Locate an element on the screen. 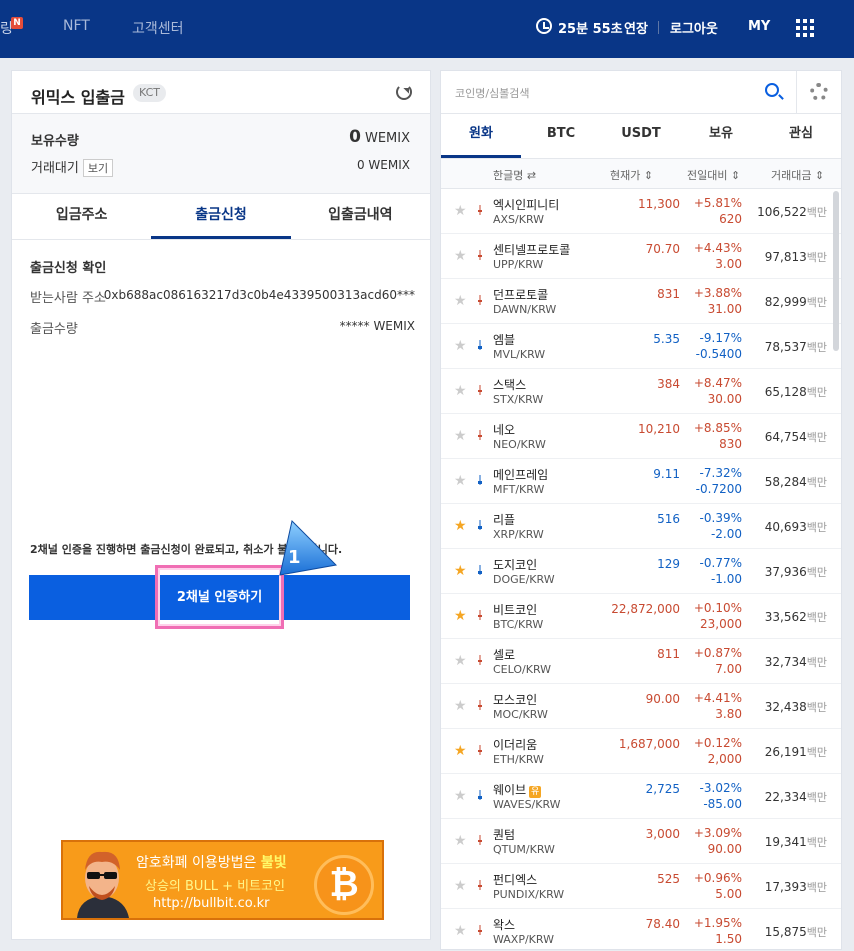 The height and width of the screenshot is (951, 854). tab-withdraw-request: 출금신청 is located at coordinates (221, 216).